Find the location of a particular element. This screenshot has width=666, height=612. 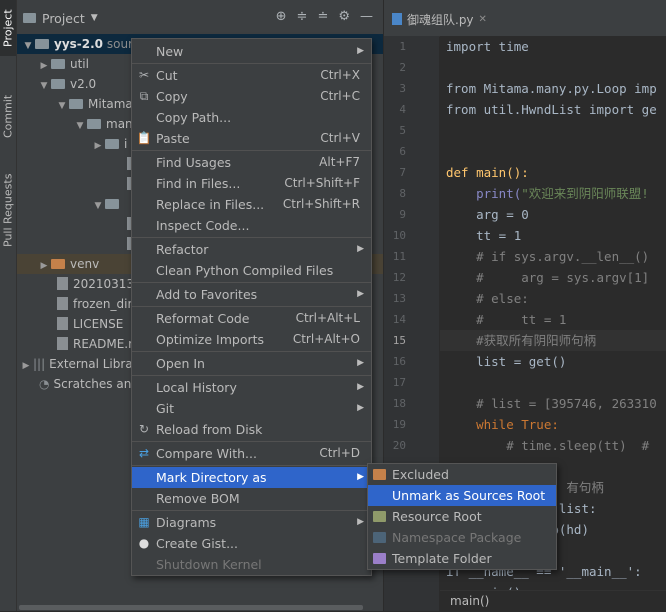

code-line: while True: is located at coordinates (502, 424).